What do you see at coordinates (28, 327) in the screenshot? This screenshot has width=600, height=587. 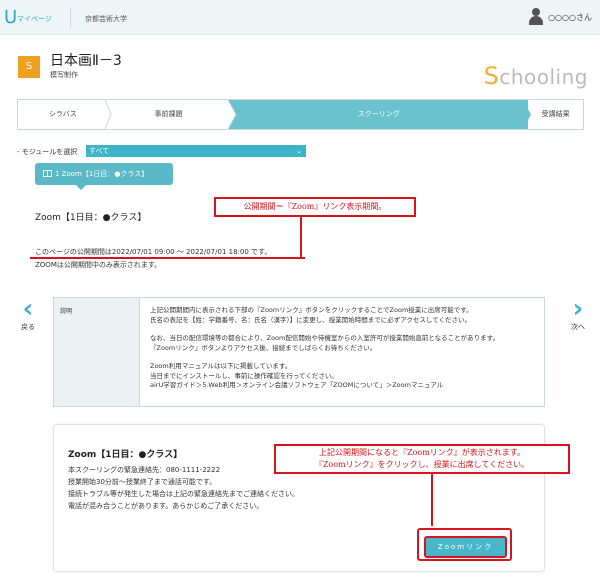 I see `prev-label: 戻る` at bounding box center [28, 327].